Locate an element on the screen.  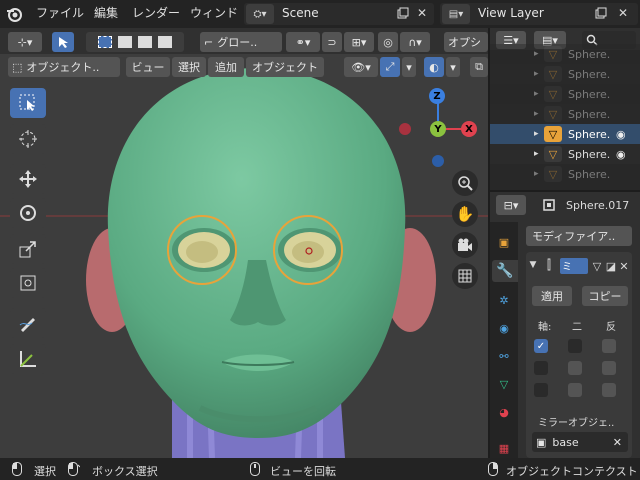
flip-y-checkbox is located at coordinates (609, 368).